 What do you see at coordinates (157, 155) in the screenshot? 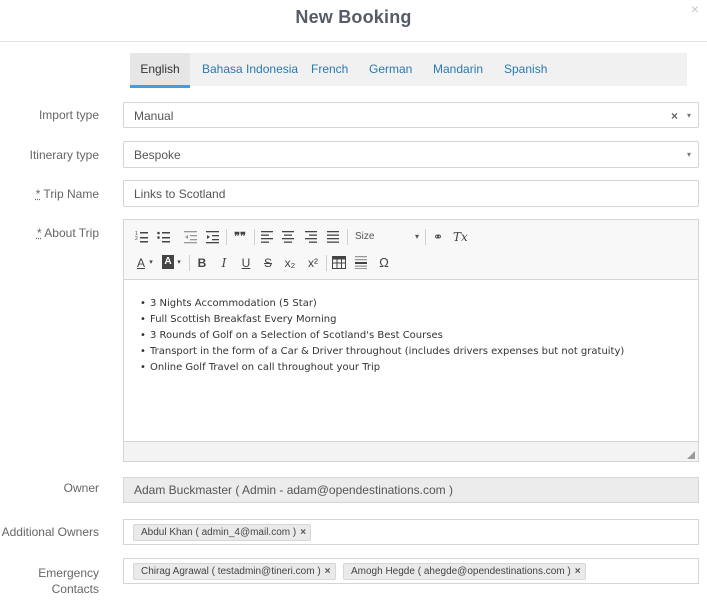
I see `itinerary-type-value: Bespoke` at bounding box center [157, 155].